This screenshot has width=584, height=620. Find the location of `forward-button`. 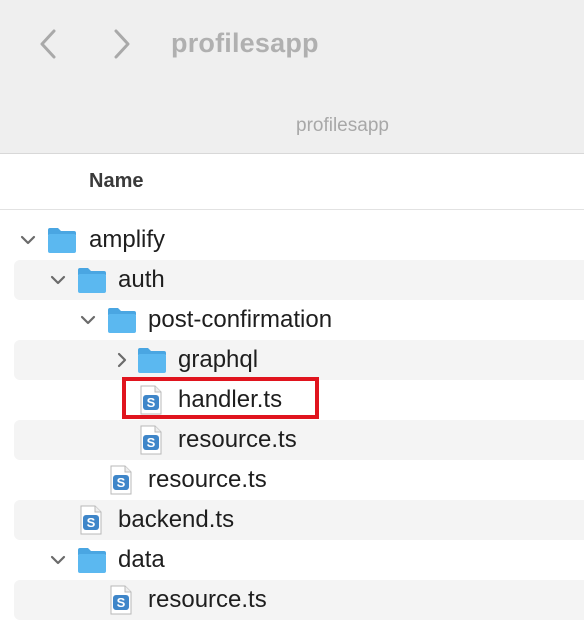

forward-button is located at coordinates (122, 44).